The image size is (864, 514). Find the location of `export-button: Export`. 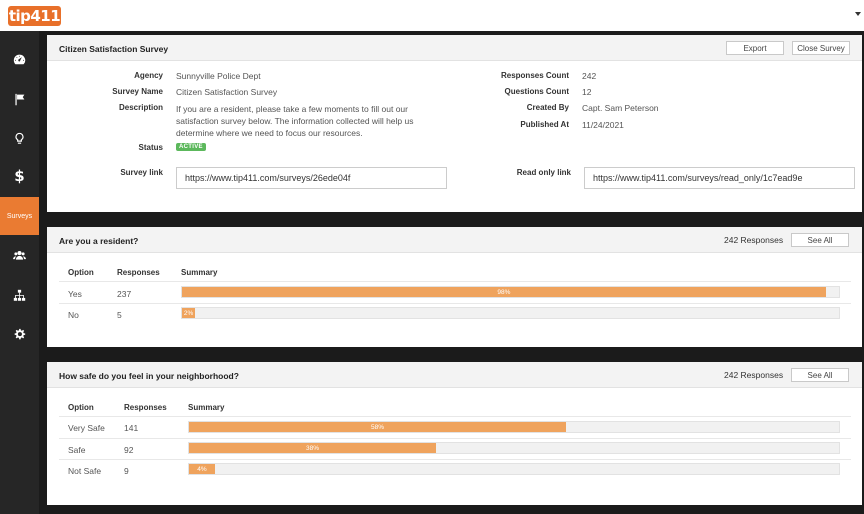

export-button: Export is located at coordinates (755, 48).